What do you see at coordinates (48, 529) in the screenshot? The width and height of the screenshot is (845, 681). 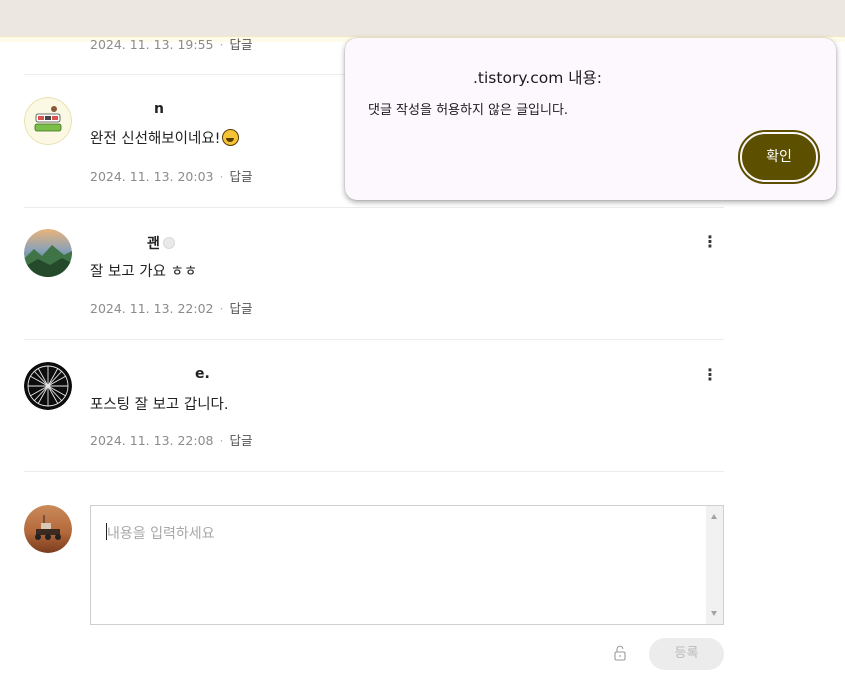 I see `my-avatar` at bounding box center [48, 529].